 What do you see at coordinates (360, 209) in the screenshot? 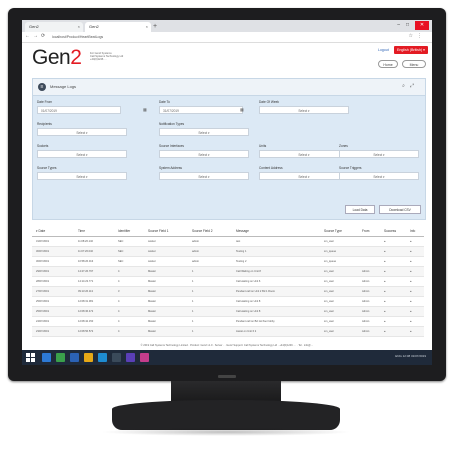
I see `load-data-button: Load Data` at bounding box center [360, 209].